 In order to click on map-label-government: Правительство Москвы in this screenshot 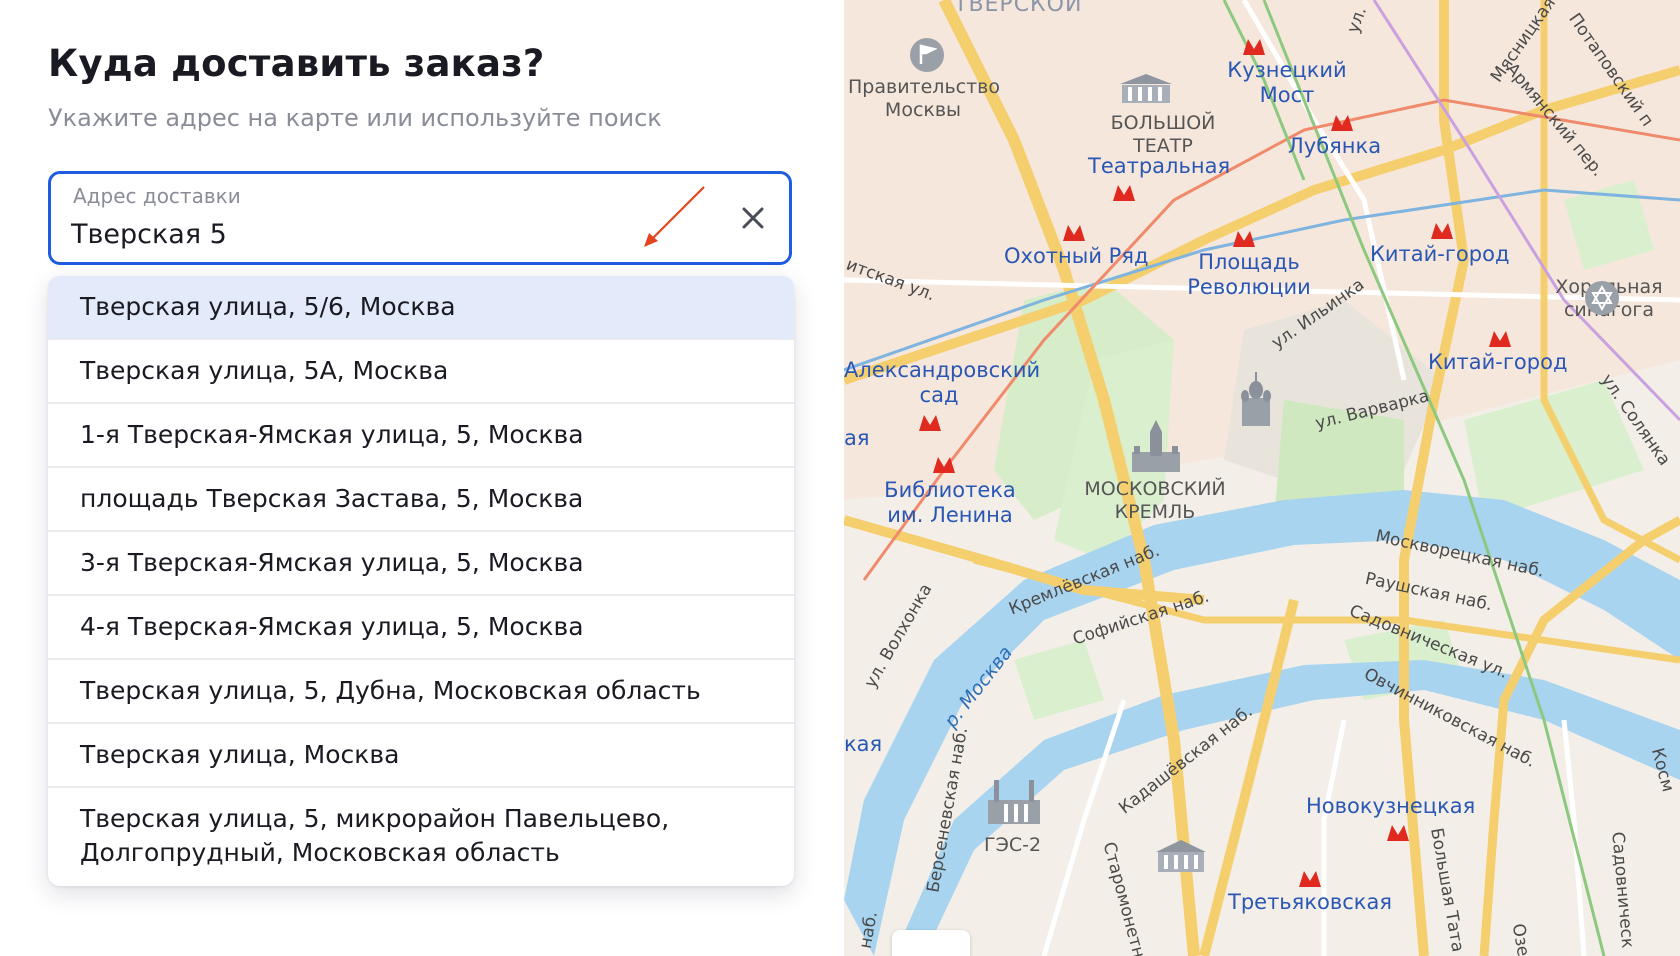, I will do `click(924, 98)`.